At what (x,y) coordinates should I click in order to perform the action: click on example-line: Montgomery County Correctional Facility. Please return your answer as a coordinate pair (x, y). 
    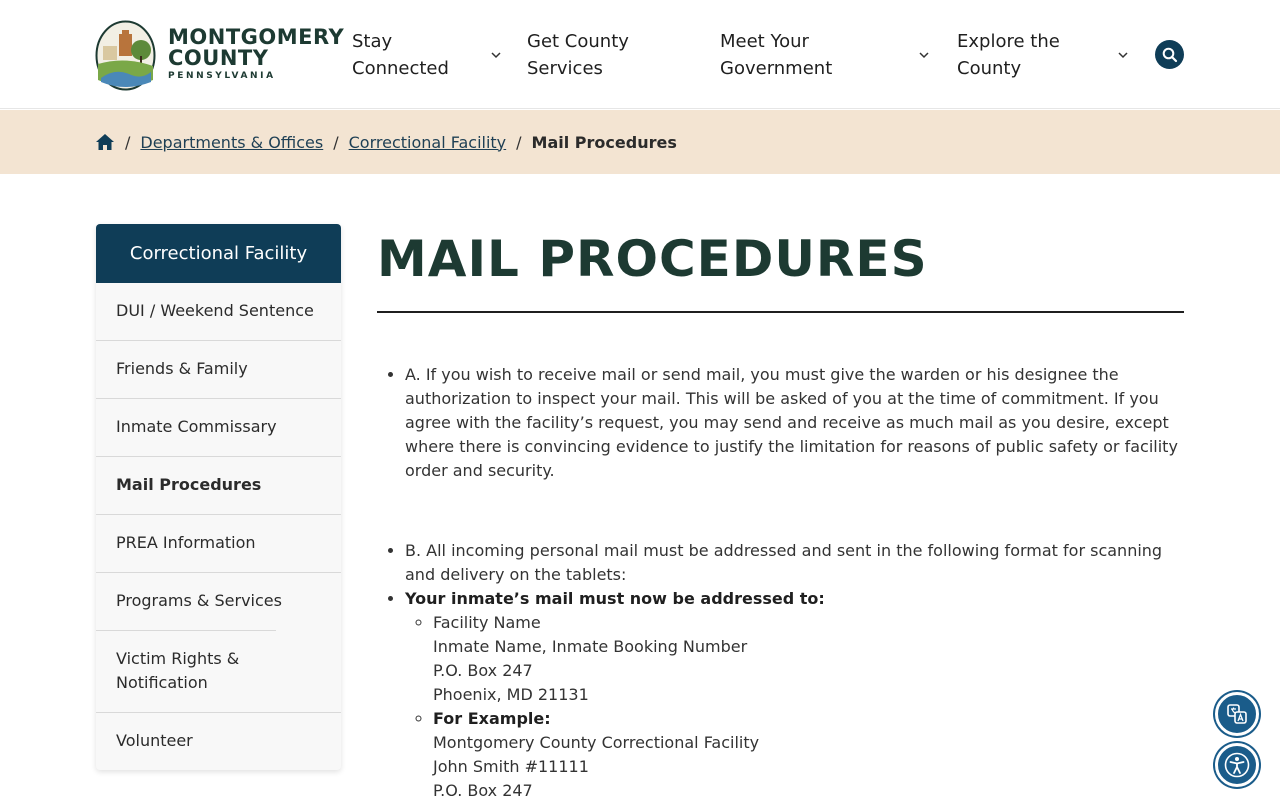
    Looking at the image, I should click on (596, 742).